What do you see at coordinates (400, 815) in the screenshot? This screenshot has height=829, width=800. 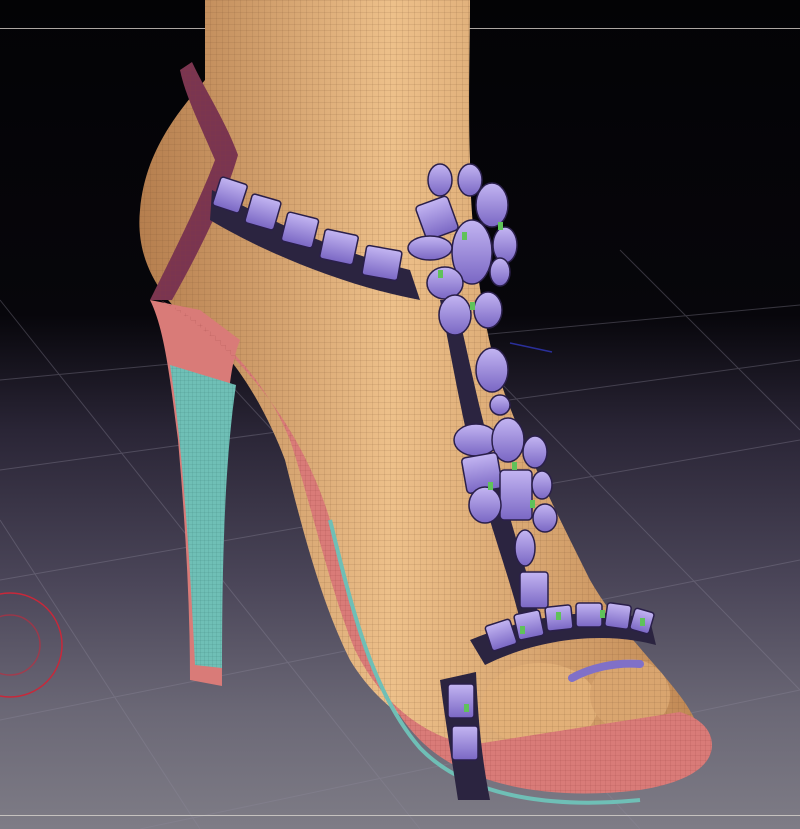 I see `viewport-bottom-border` at bounding box center [400, 815].